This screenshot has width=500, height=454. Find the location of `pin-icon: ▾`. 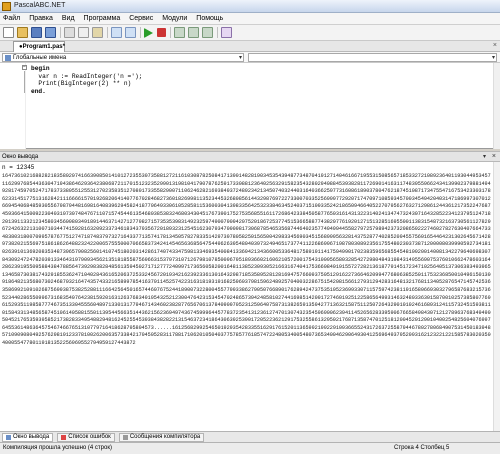

pin-icon: ▾ is located at coordinates (484, 156).